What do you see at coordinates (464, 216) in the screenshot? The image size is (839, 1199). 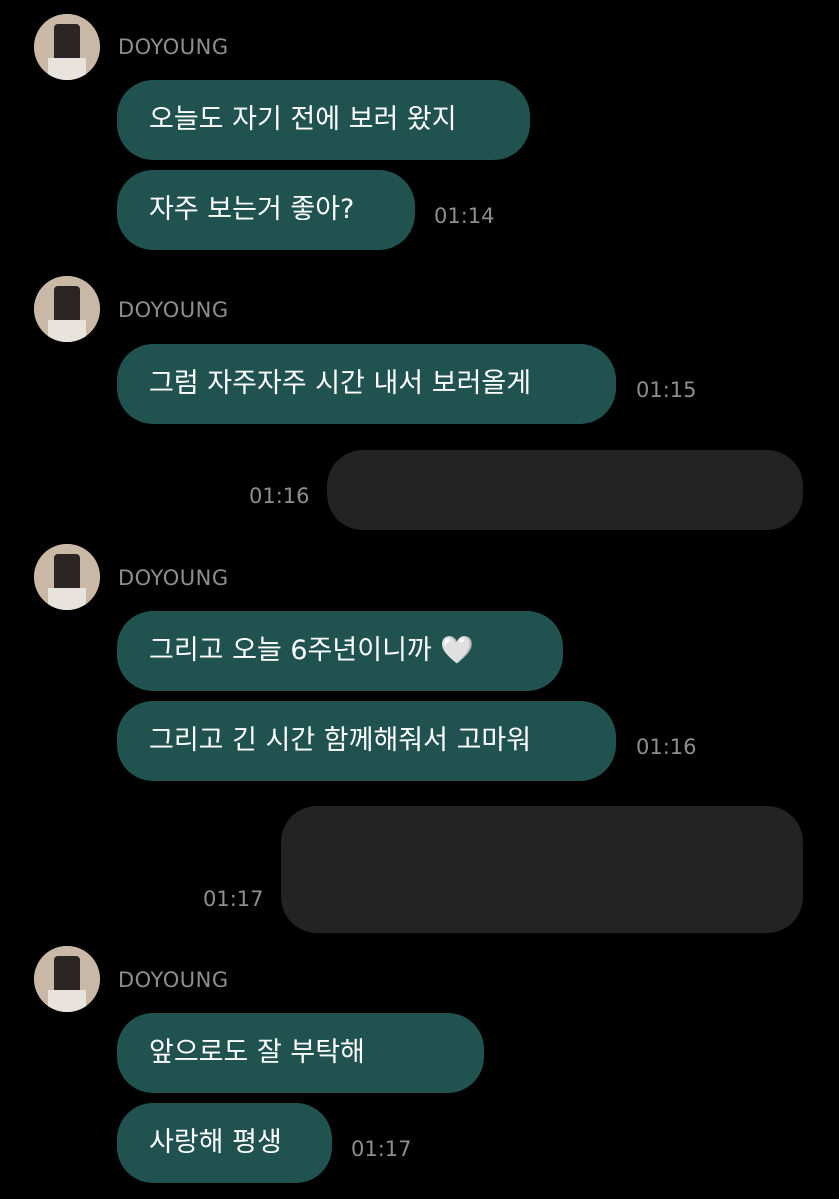 I see `message-timestamp: 01:14` at bounding box center [464, 216].